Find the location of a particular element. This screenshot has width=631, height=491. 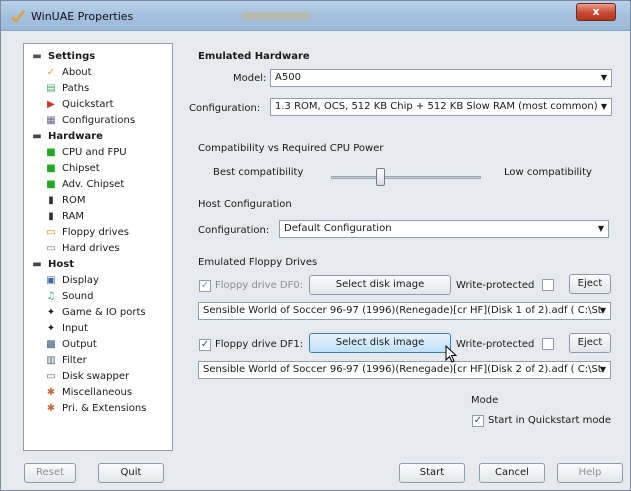

tree-item-hard-drives: ▭ Hard drives is located at coordinates (82, 248).